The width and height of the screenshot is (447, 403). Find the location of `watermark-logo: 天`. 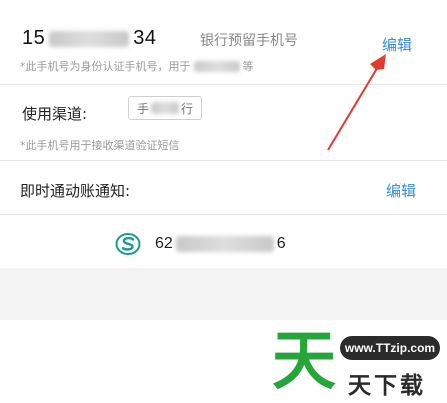

watermark-logo: 天 is located at coordinates (304, 362).